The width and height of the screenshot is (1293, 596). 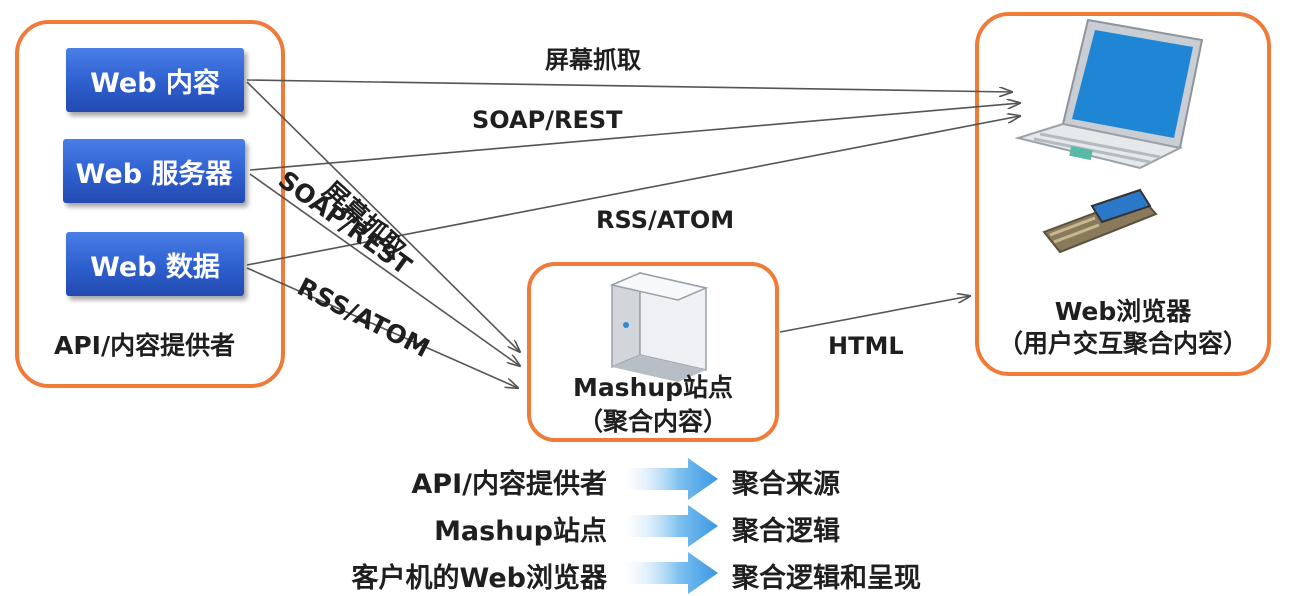 What do you see at coordinates (479, 578) in the screenshot?
I see `legend-left-3: 客户机的Web浏览器` at bounding box center [479, 578].